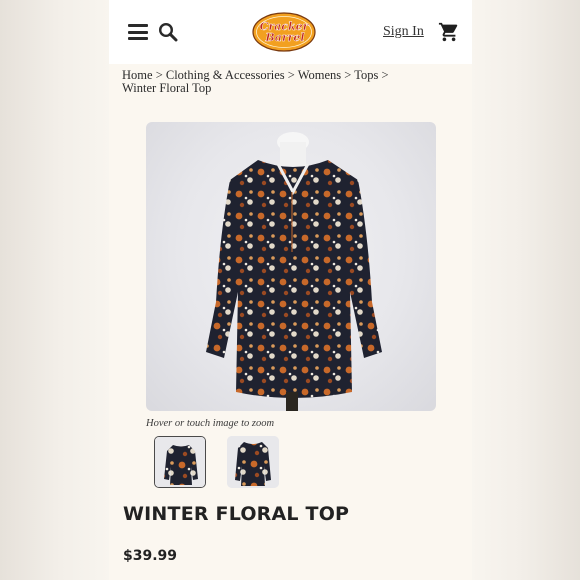  I want to click on product-title: WINTER FLORAL TOP, so click(236, 514).